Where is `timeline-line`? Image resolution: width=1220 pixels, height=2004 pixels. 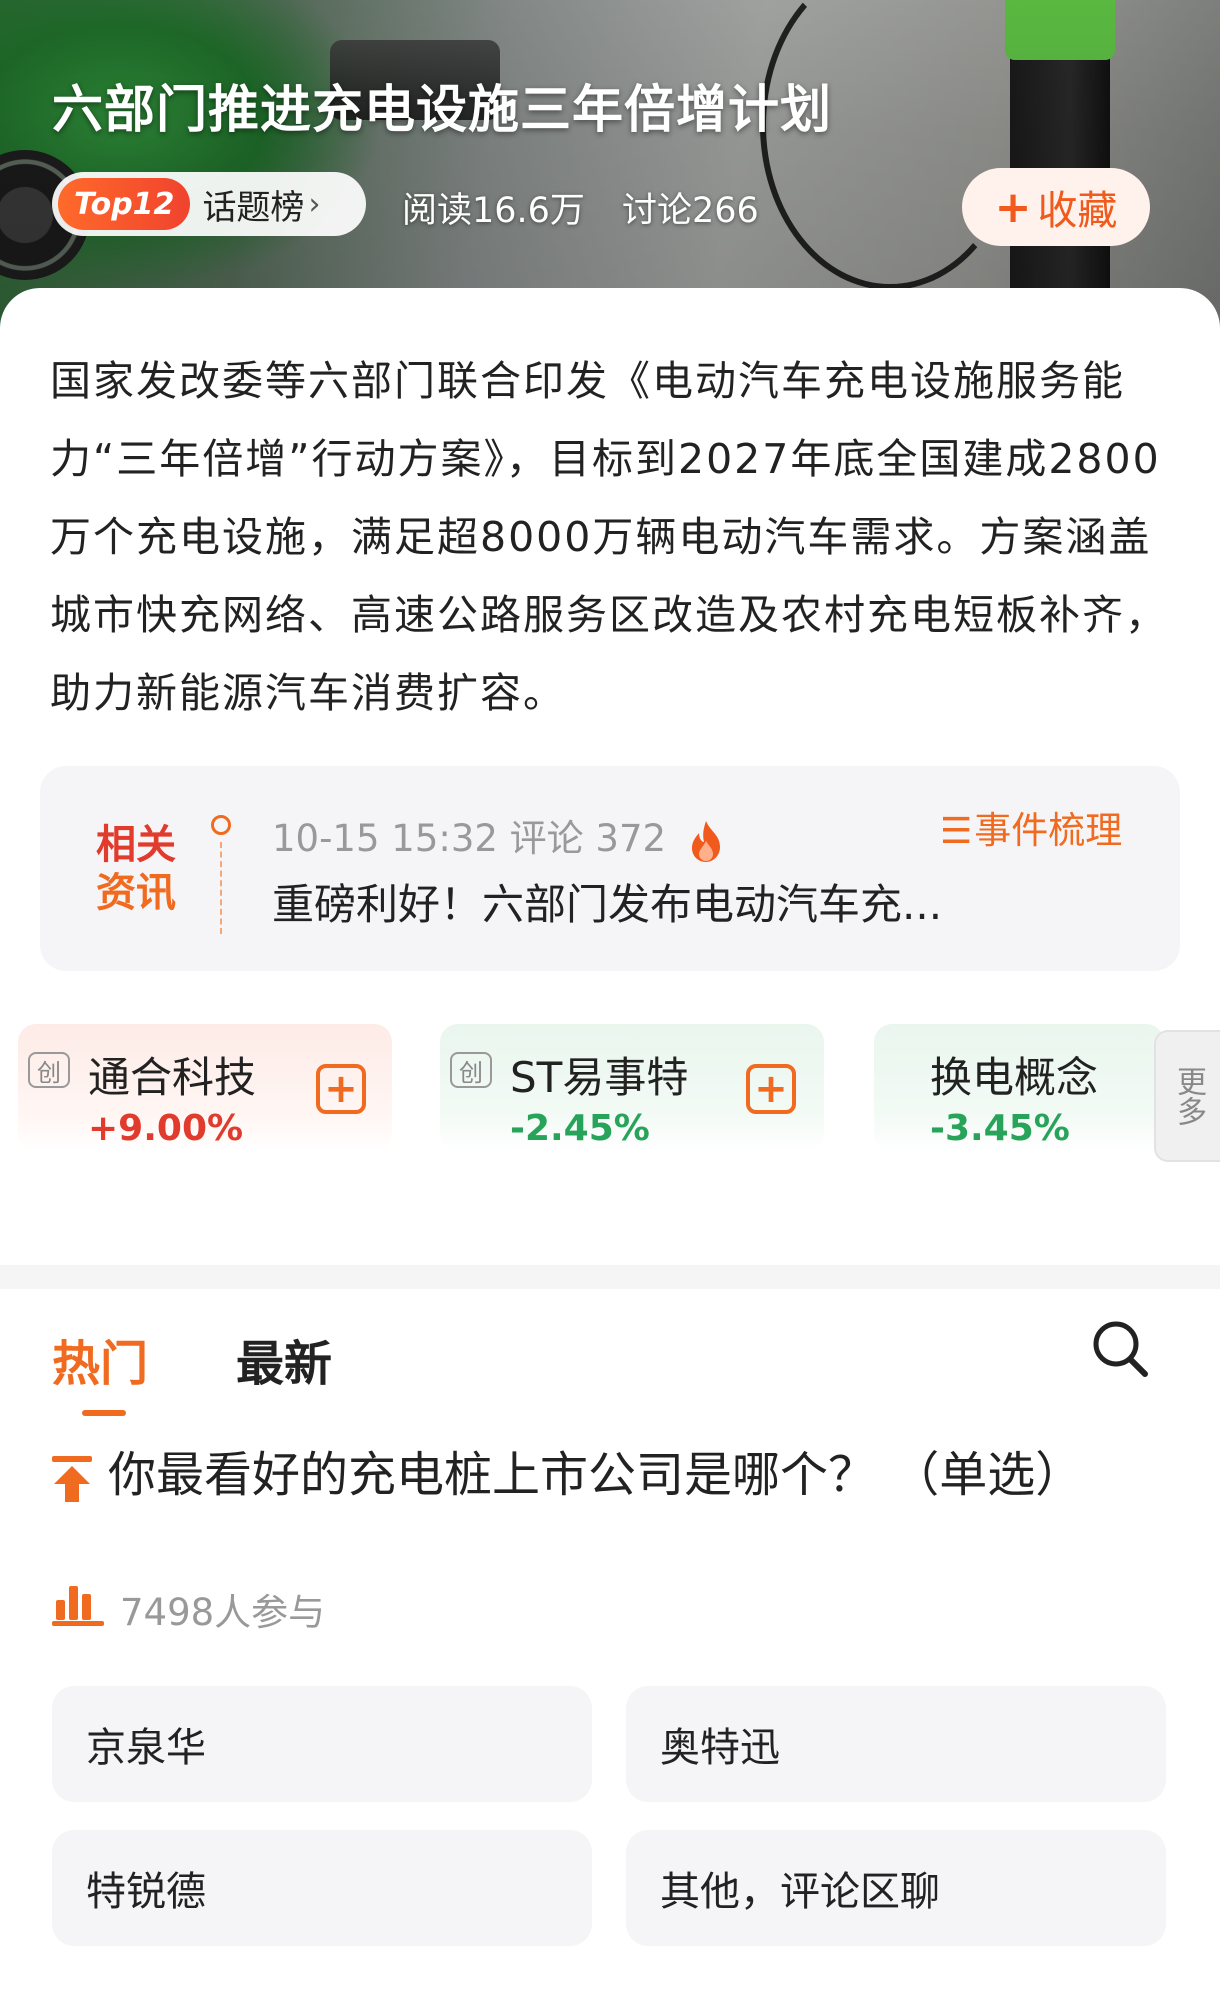
timeline-line is located at coordinates (221, 888).